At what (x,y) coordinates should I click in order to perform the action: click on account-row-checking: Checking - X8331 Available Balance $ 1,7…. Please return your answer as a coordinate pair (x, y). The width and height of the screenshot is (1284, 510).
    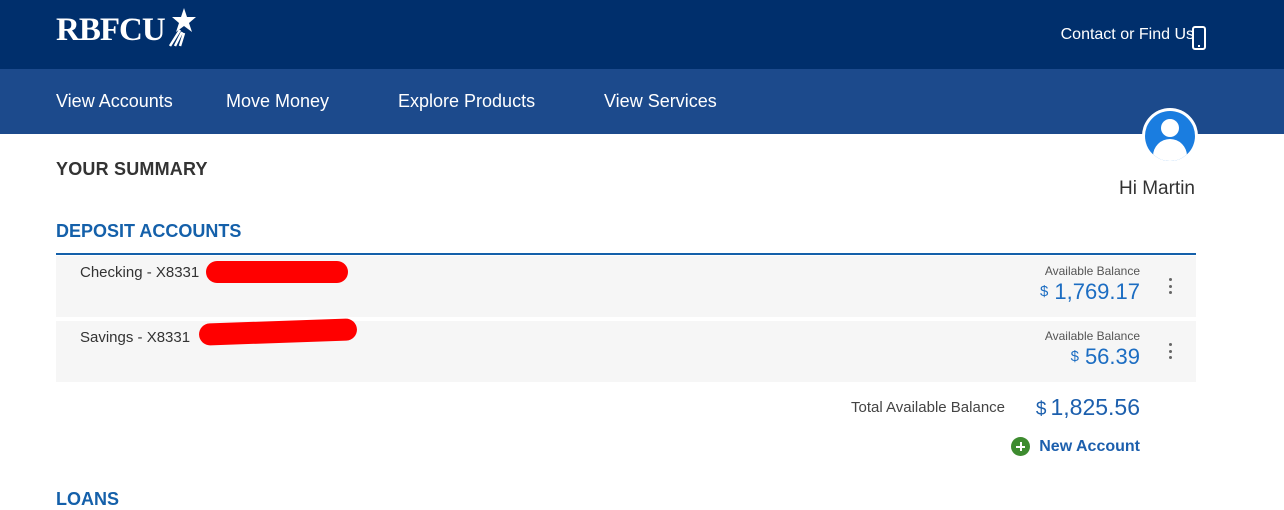
    Looking at the image, I should click on (626, 286).